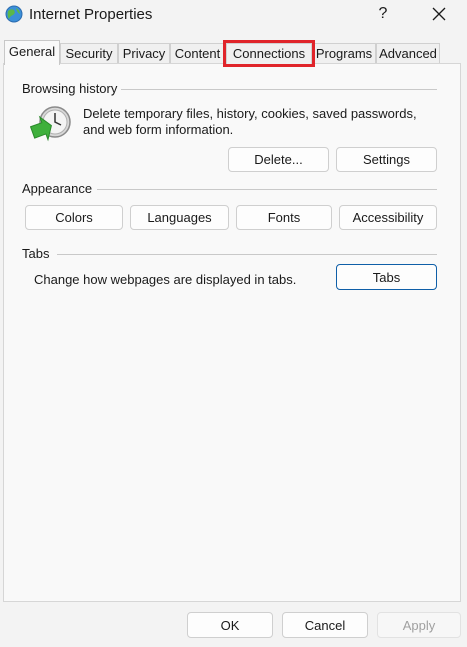  Describe the element at coordinates (179, 217) in the screenshot. I see `languages-button: Languages` at that location.